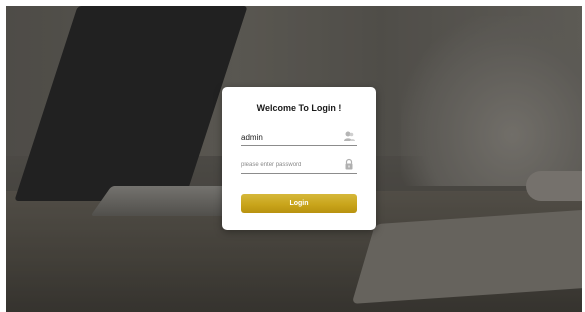 The height and width of the screenshot is (312, 585). I want to click on username-input, so click(289, 137).